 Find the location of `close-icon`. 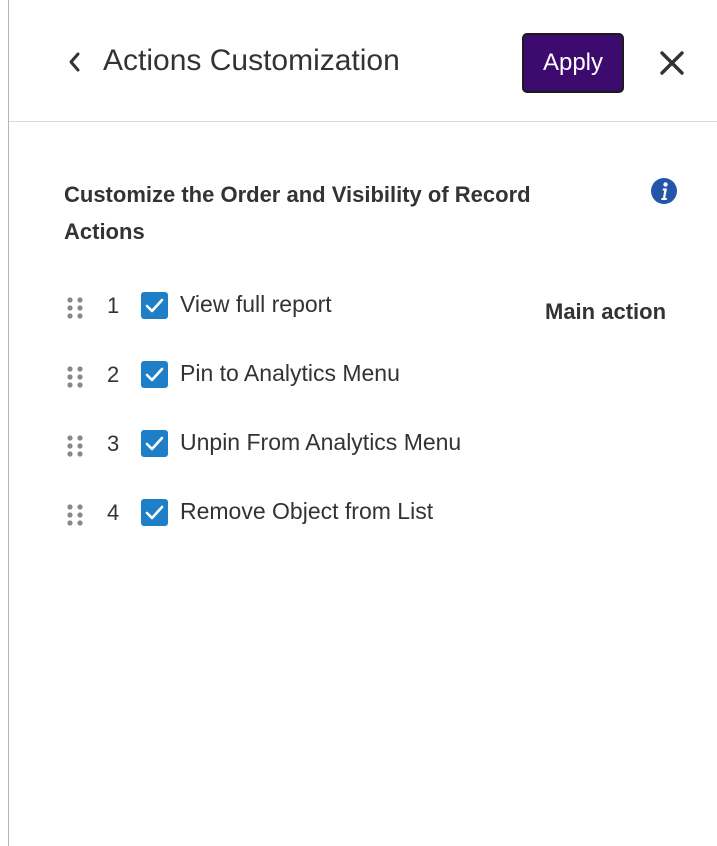

close-icon is located at coordinates (672, 63).